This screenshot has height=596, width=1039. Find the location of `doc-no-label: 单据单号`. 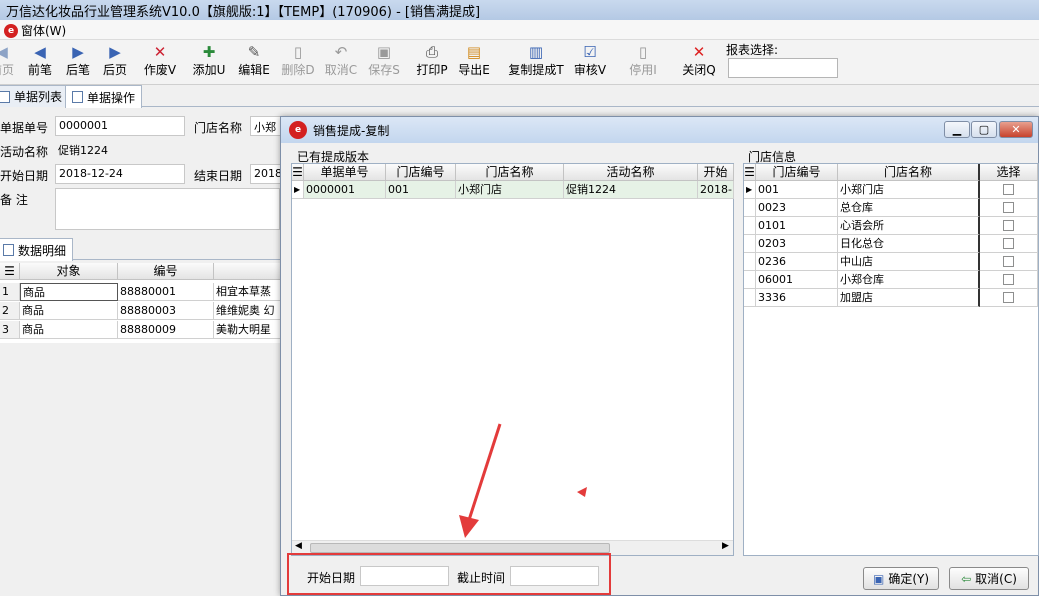

doc-no-label: 单据单号 is located at coordinates (24, 128).